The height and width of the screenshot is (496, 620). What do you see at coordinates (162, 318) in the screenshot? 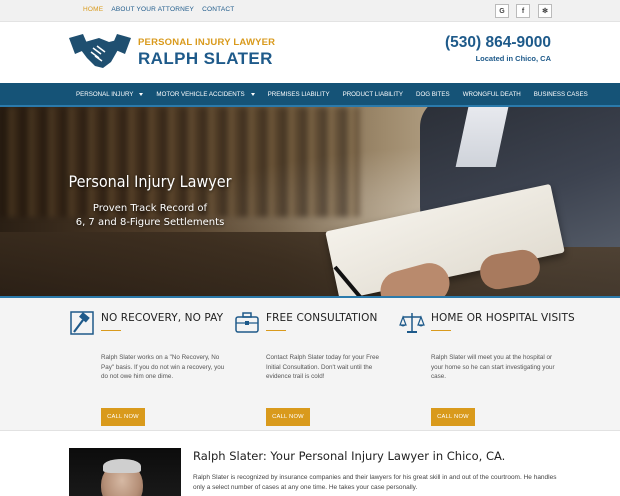
I see `feature-title: NO RECOVERY, NO PAY` at bounding box center [162, 318].